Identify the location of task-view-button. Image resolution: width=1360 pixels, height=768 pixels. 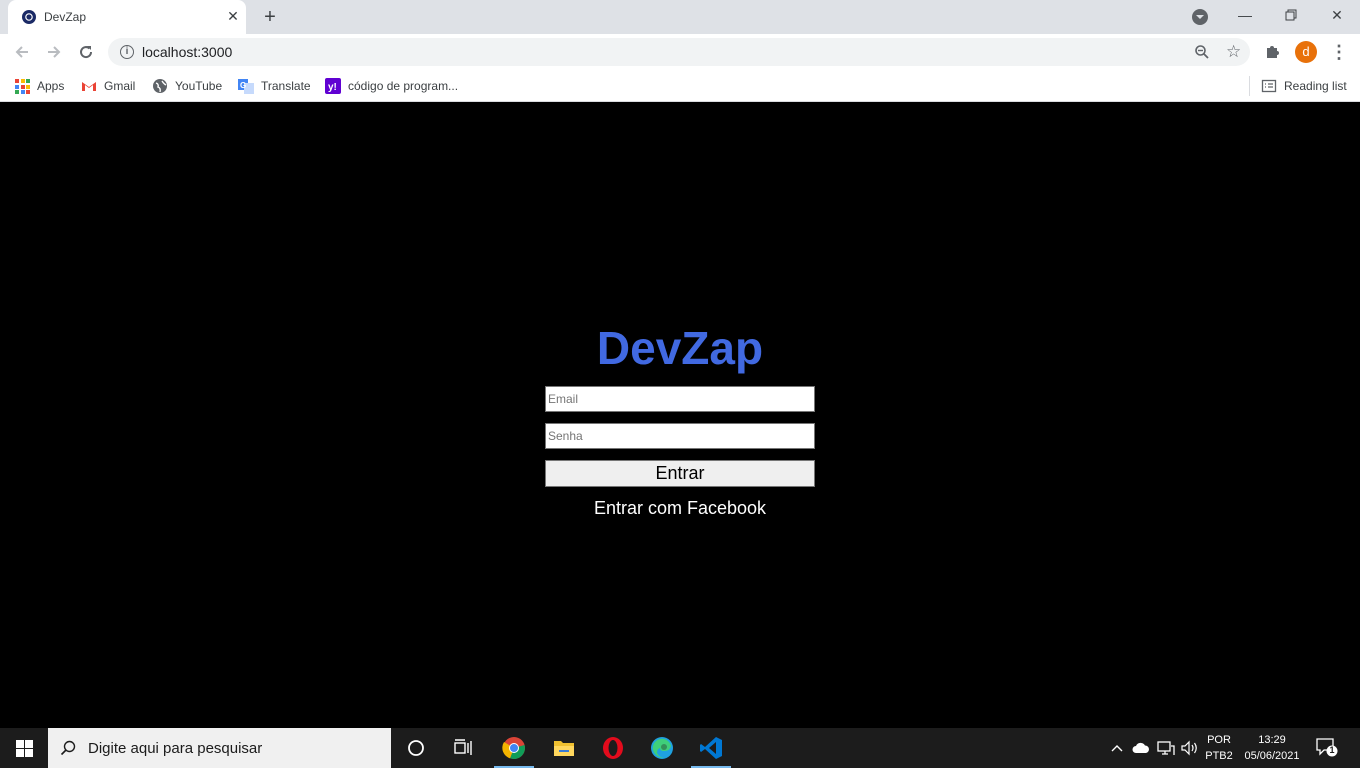
(464, 748).